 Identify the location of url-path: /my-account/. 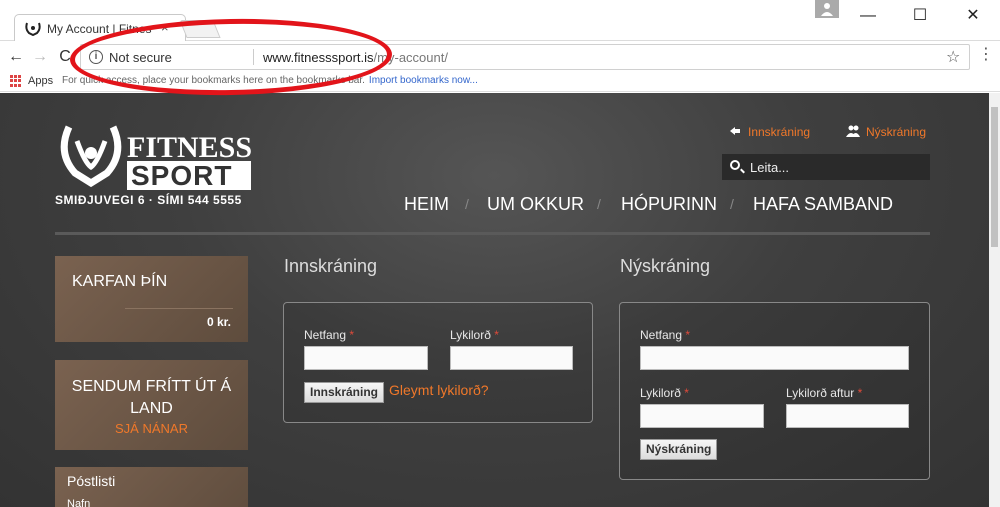
(410, 57).